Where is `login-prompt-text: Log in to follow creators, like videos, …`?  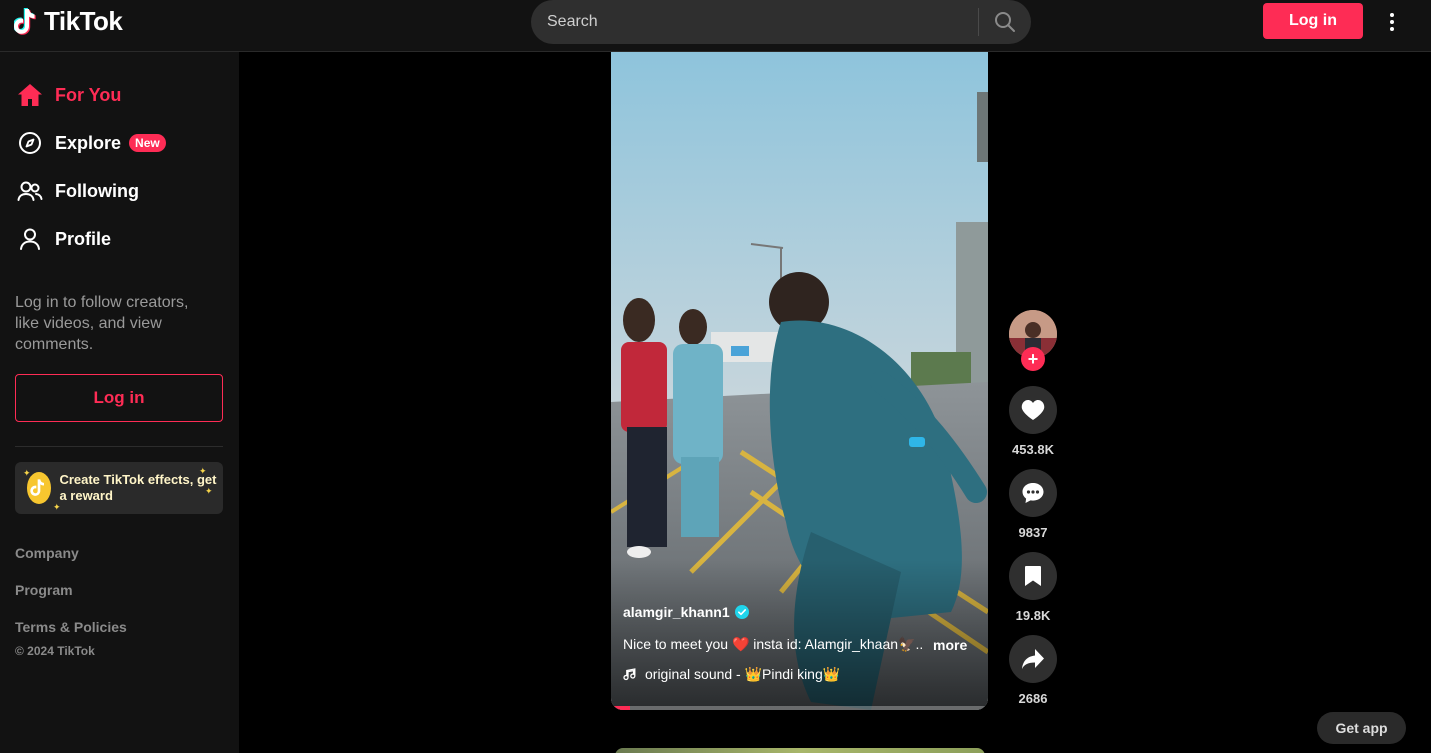
login-prompt-text: Log in to follow creators, like videos, … is located at coordinates (102, 323).